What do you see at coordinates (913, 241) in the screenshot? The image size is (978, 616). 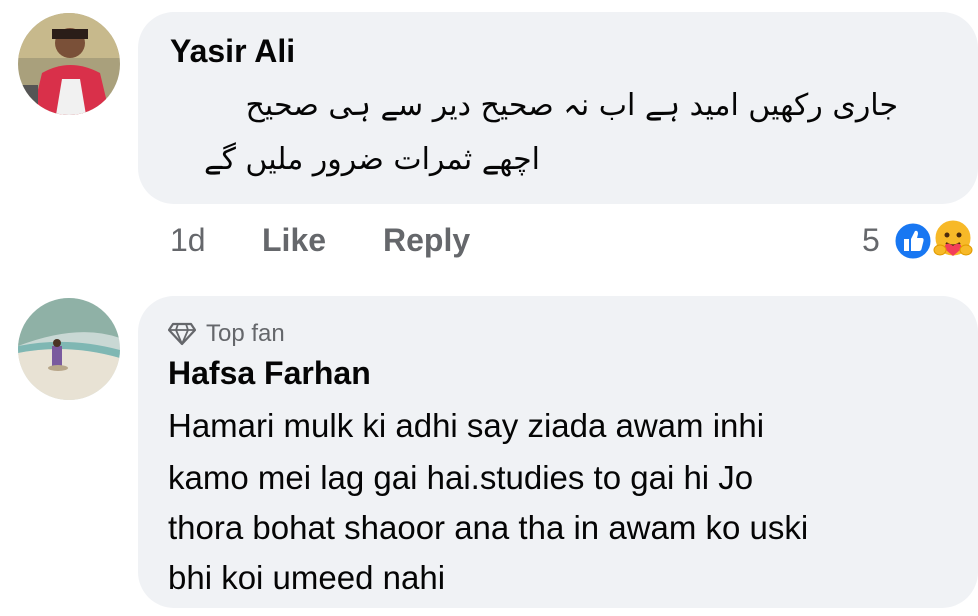 I see `like-icon` at bounding box center [913, 241].